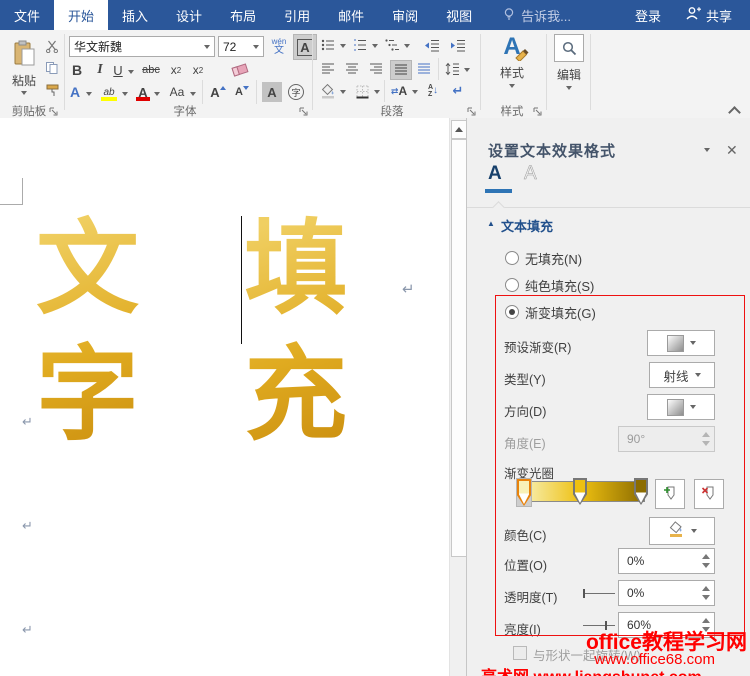 The image size is (750, 676). I want to click on enclose-characters-button: 字, so click(296, 92).